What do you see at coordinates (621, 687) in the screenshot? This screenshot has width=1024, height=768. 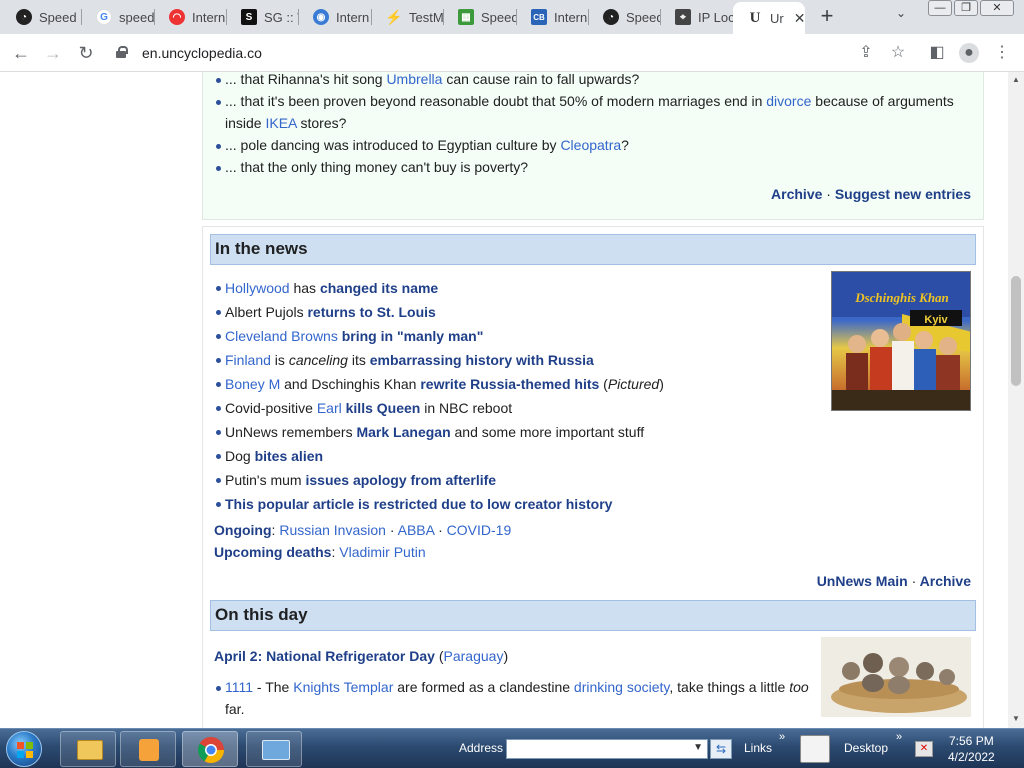 I see `link-drinking-society: drinking society` at bounding box center [621, 687].